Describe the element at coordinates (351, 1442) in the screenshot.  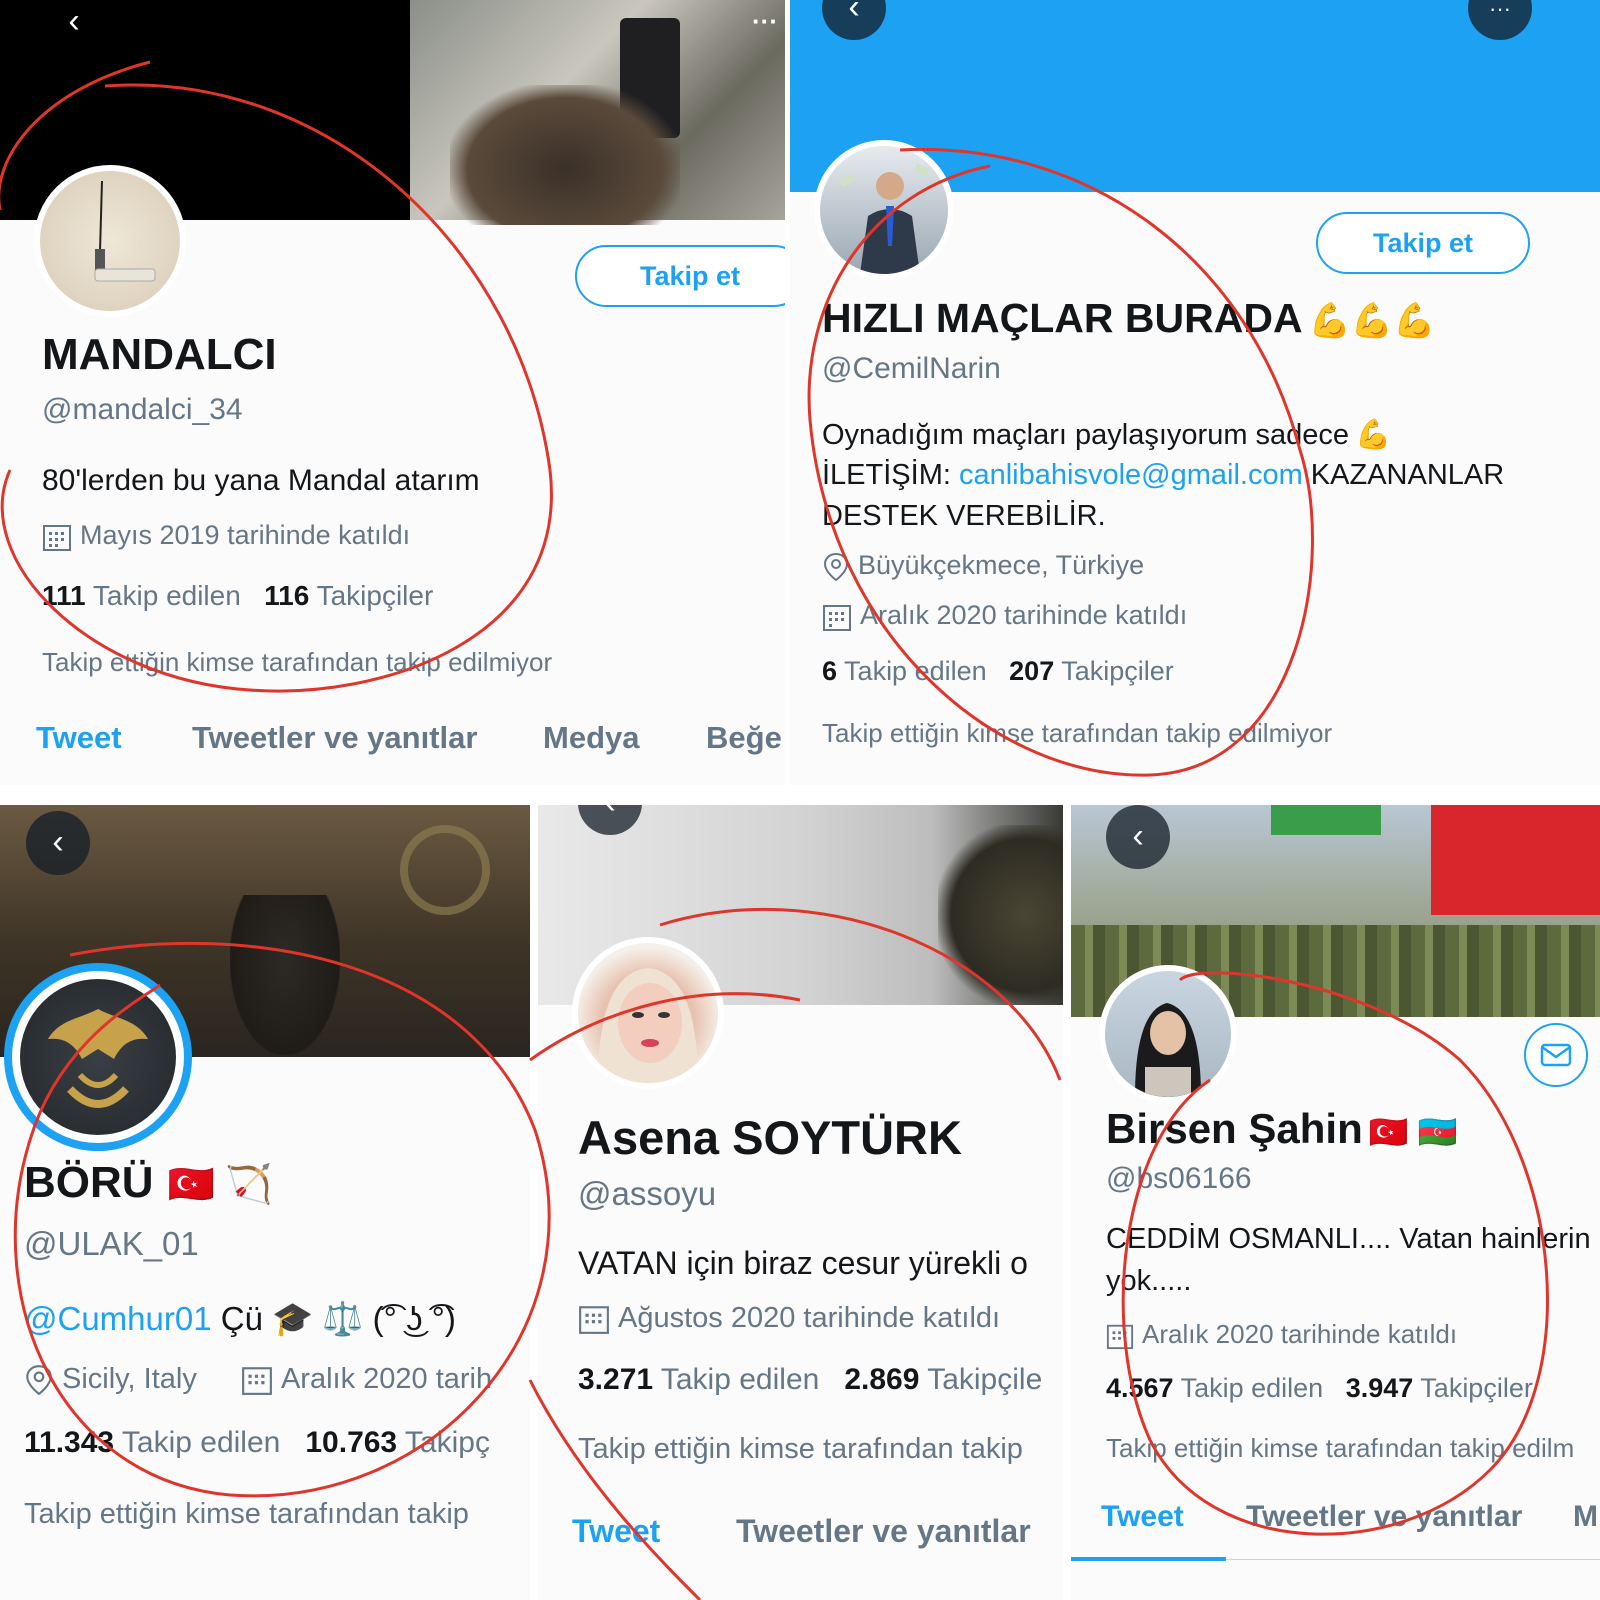
I see `followers-count: 10.763` at that location.